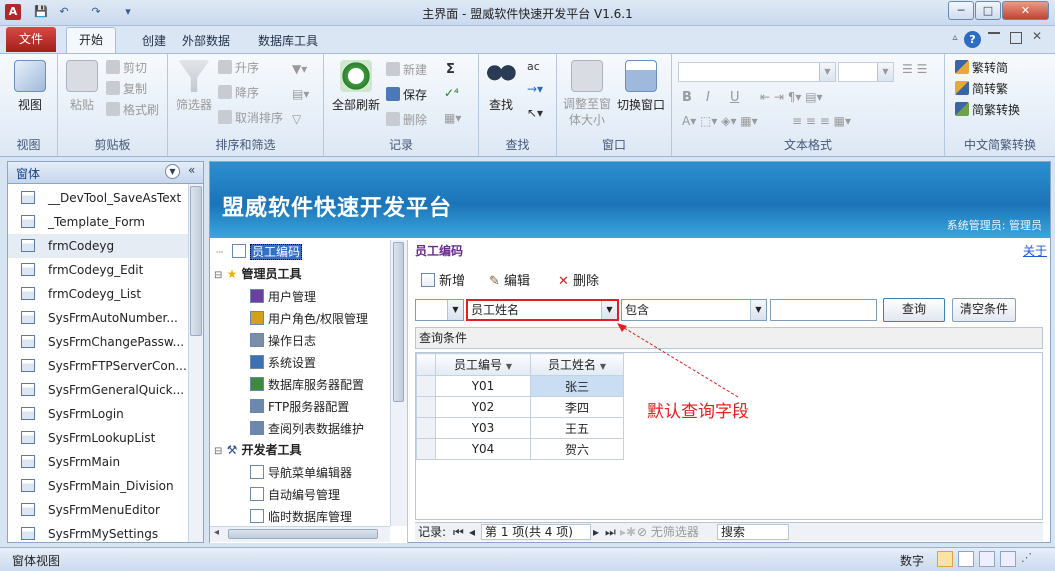 This screenshot has width=1055, height=571. What do you see at coordinates (587, 94) in the screenshot?
I see `fit-to-form-button: 调整至窗体大小` at bounding box center [587, 94].